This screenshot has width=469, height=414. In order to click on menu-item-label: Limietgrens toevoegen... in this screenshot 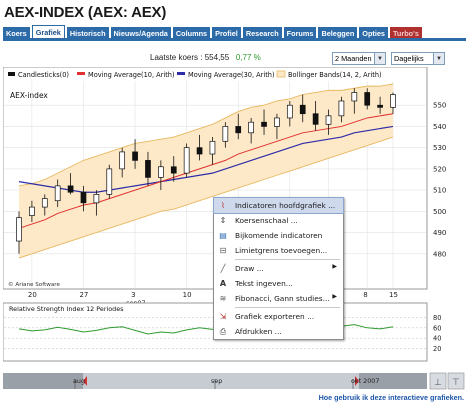, I will do `click(281, 250)`.